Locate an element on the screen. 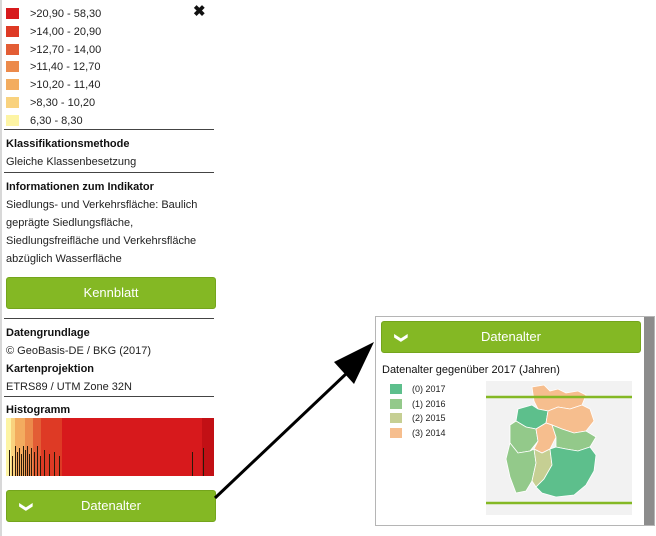  kennblatt-button: Kennblatt is located at coordinates (111, 293).